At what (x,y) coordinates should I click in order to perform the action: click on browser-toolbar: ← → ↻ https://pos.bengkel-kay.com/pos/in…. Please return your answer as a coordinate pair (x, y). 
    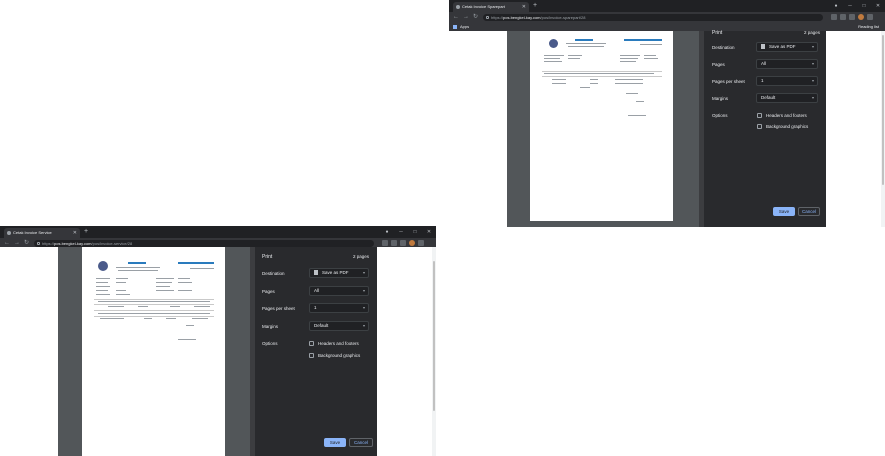
    Looking at the image, I should click on (667, 17).